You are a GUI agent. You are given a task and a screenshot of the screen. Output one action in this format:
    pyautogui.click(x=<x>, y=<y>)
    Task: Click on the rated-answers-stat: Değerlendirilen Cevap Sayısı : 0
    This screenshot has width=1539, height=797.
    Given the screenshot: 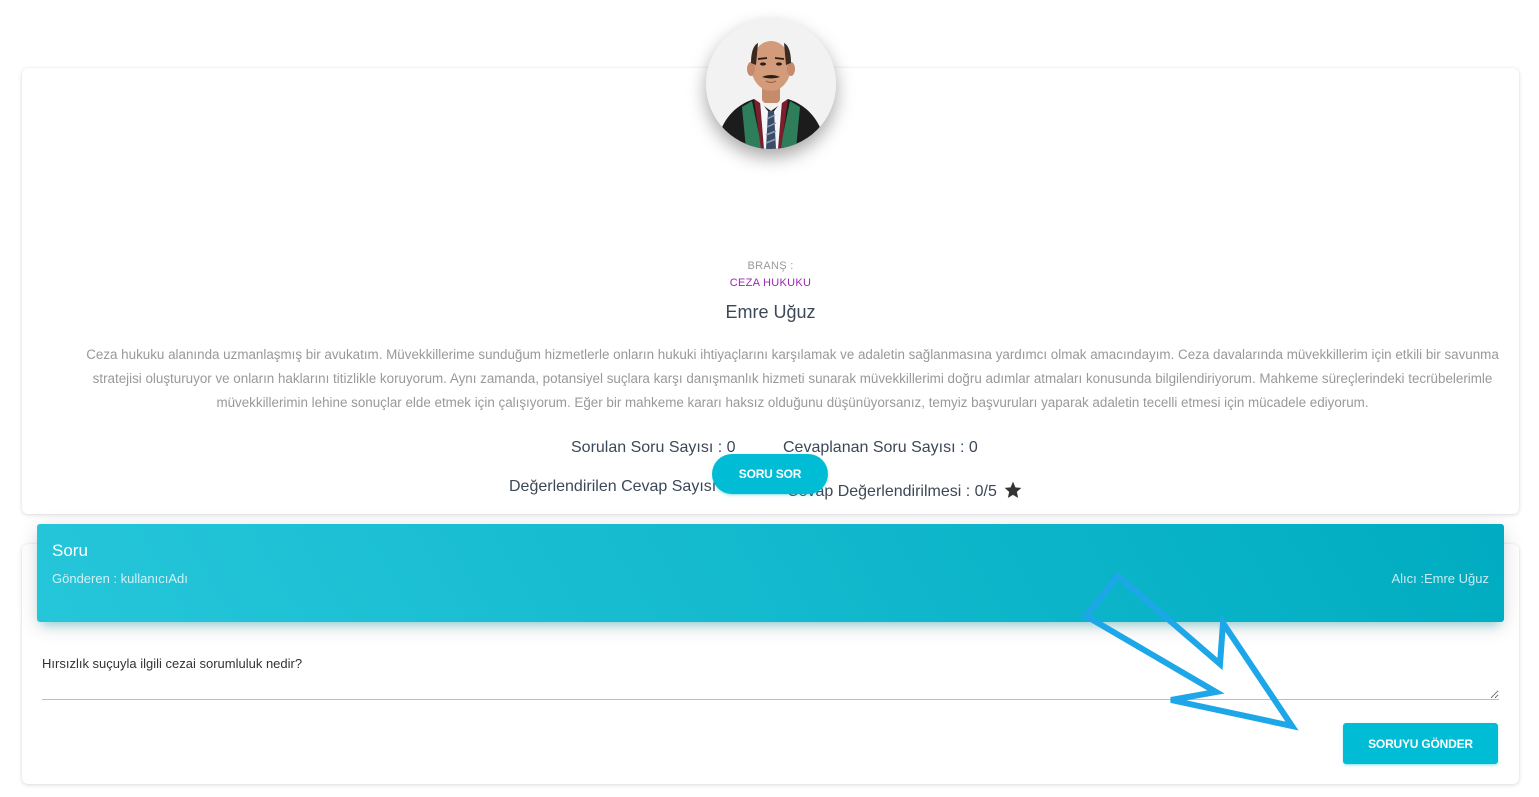 What is the action you would take?
    pyautogui.click(x=624, y=486)
    